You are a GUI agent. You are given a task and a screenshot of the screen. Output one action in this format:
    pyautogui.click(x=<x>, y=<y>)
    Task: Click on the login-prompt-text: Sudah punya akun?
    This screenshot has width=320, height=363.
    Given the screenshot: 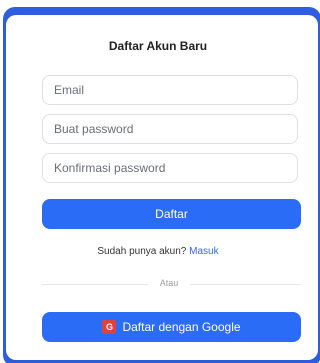 What is the action you would take?
    pyautogui.click(x=142, y=251)
    